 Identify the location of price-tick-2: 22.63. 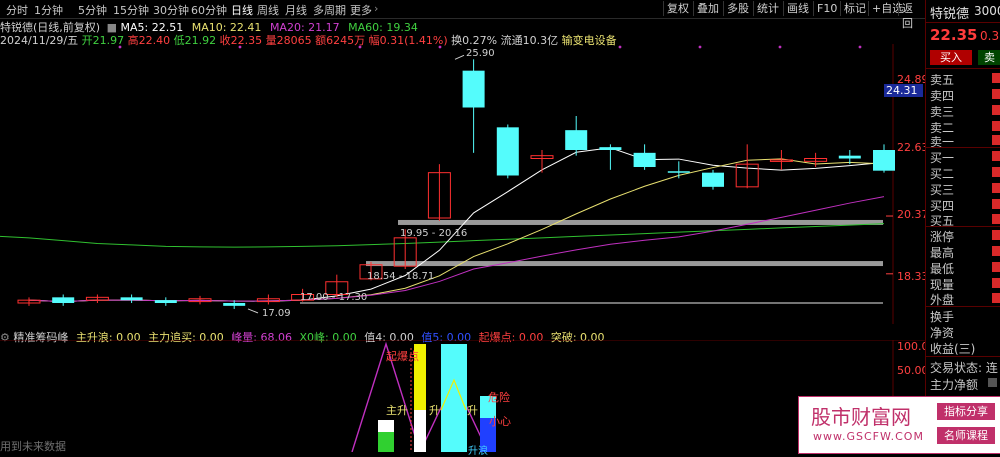
(913, 147).